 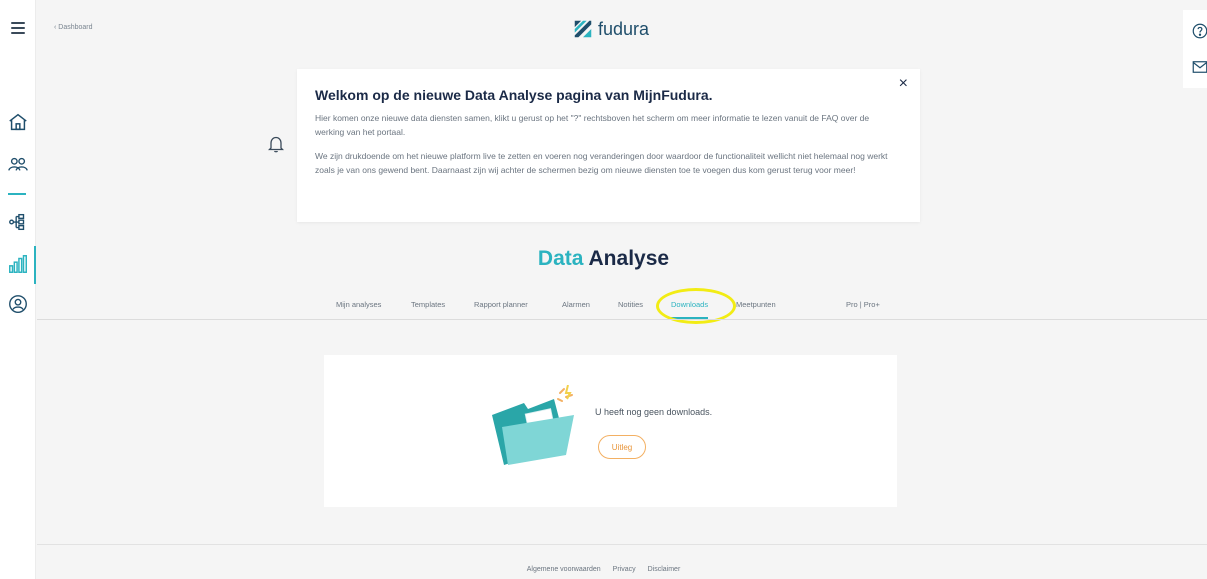 I want to click on home-icon, so click(x=18, y=122).